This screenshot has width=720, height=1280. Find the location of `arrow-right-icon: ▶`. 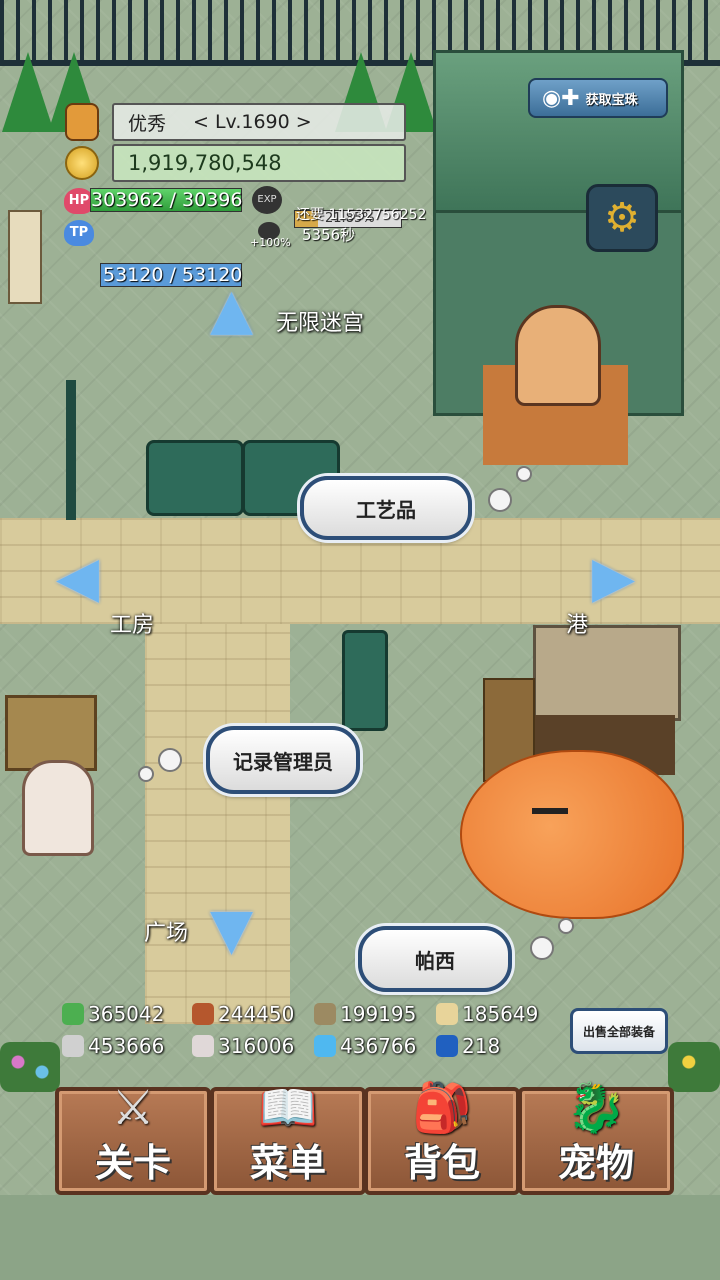

arrow-right-icon: ▶ is located at coordinates (613, 578).